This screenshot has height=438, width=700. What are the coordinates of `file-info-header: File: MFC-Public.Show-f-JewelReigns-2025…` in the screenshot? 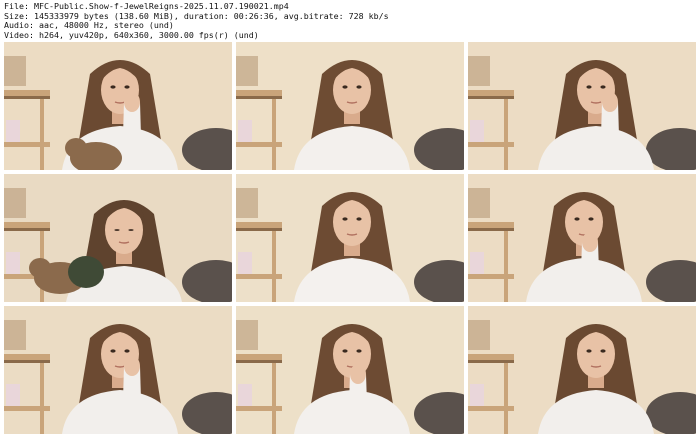 It's located at (349, 20).